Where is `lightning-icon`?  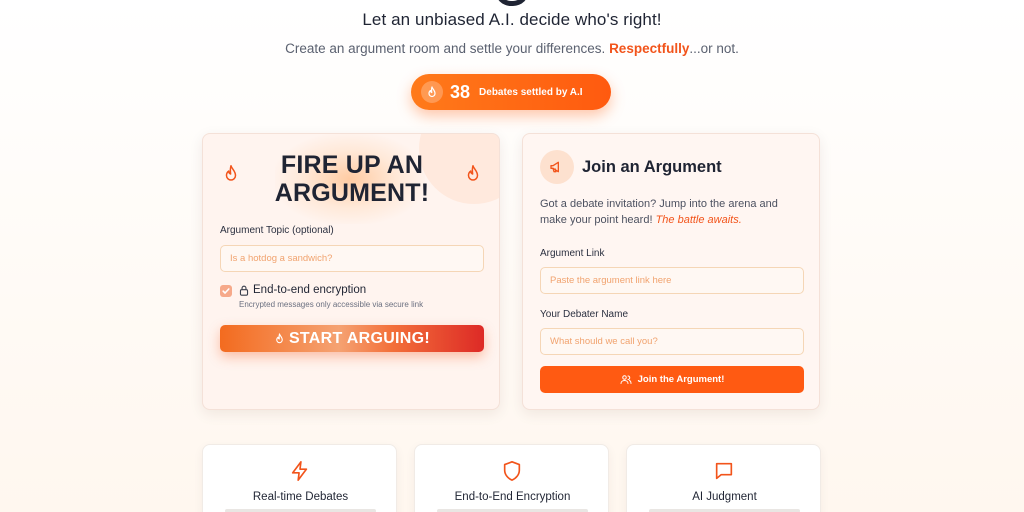 lightning-icon is located at coordinates (299, 471).